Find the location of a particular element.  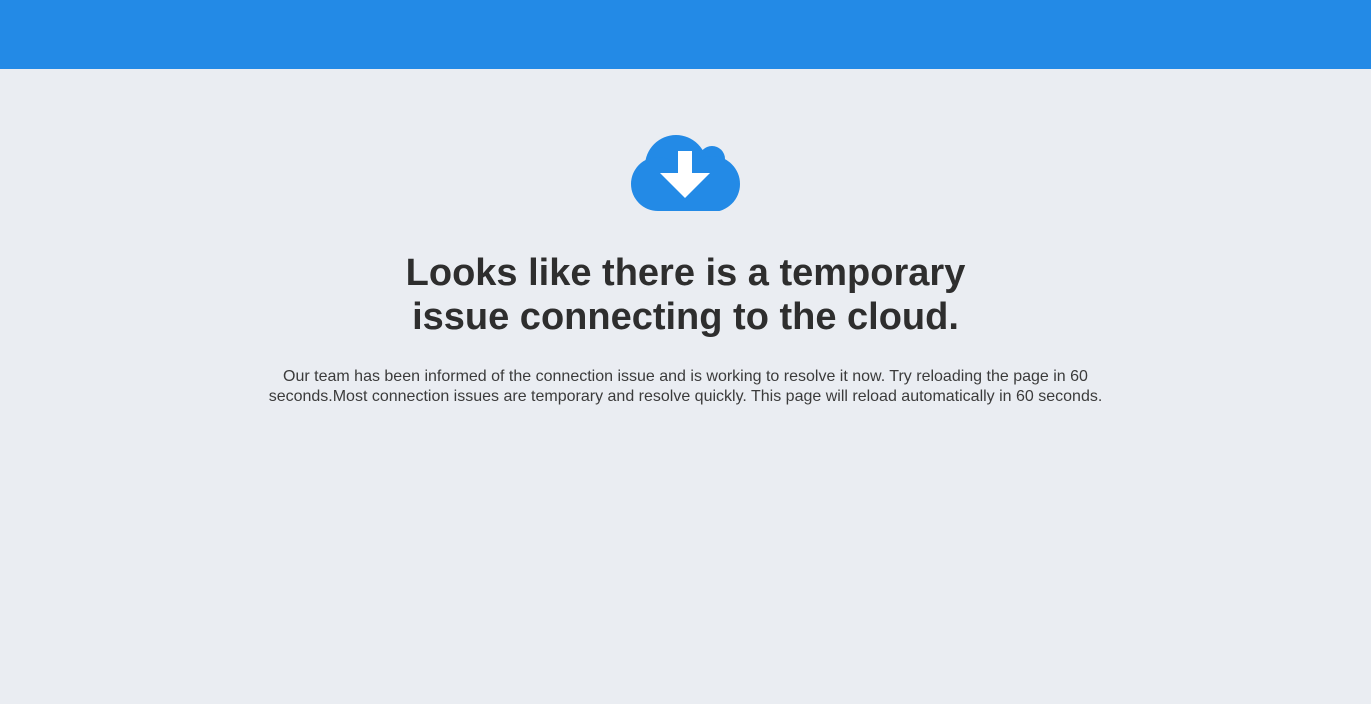

top-bar is located at coordinates (685, 34).